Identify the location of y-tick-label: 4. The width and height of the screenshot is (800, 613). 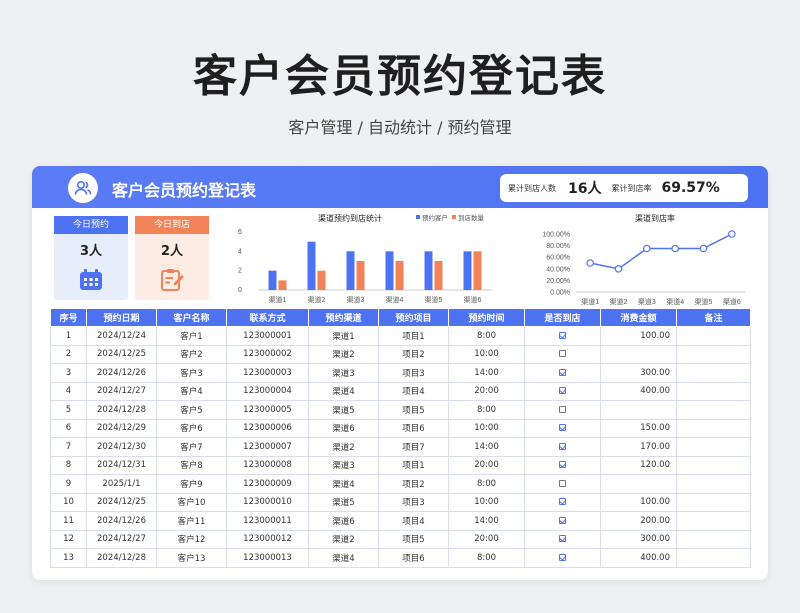
(240, 251).